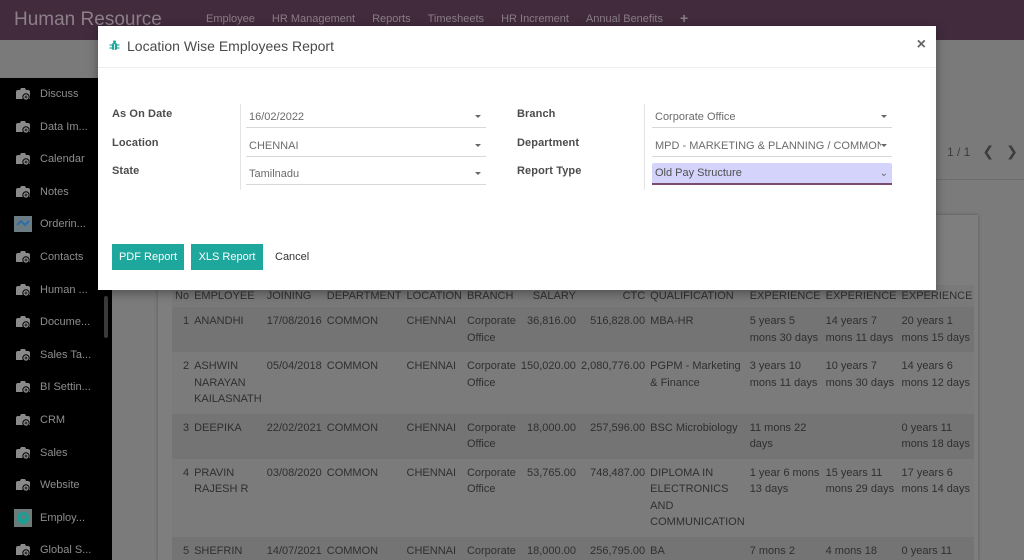 This screenshot has height=560, width=1024. I want to click on table-cell: 2, so click(182, 383).